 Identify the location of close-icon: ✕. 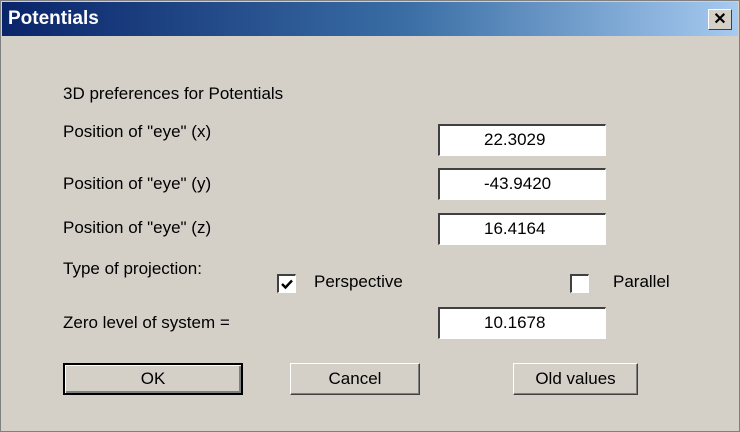
(720, 19).